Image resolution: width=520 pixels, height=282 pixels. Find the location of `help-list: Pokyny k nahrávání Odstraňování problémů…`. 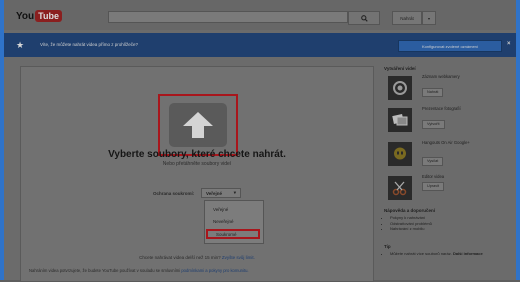

help-list: Pokyny k nahrávání Odstraňování problémů… is located at coordinates (449, 223).